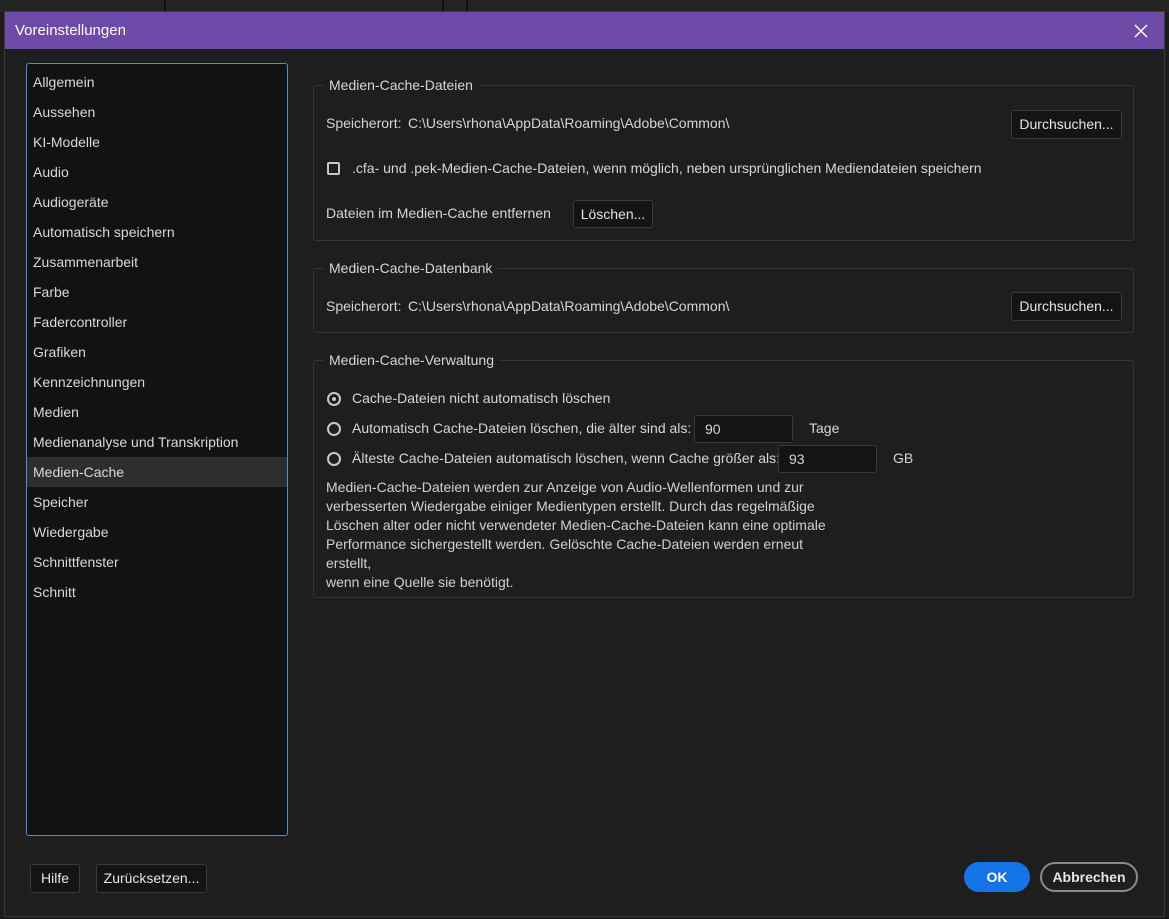  Describe the element at coordinates (1089, 877) in the screenshot. I see `cancel-button: Abbrechen` at that location.